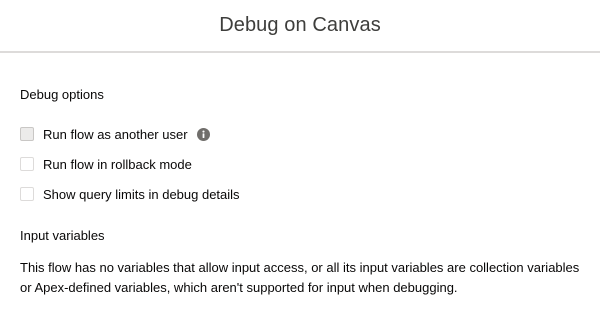 The width and height of the screenshot is (600, 320). I want to click on info-glyph, so click(203, 134).